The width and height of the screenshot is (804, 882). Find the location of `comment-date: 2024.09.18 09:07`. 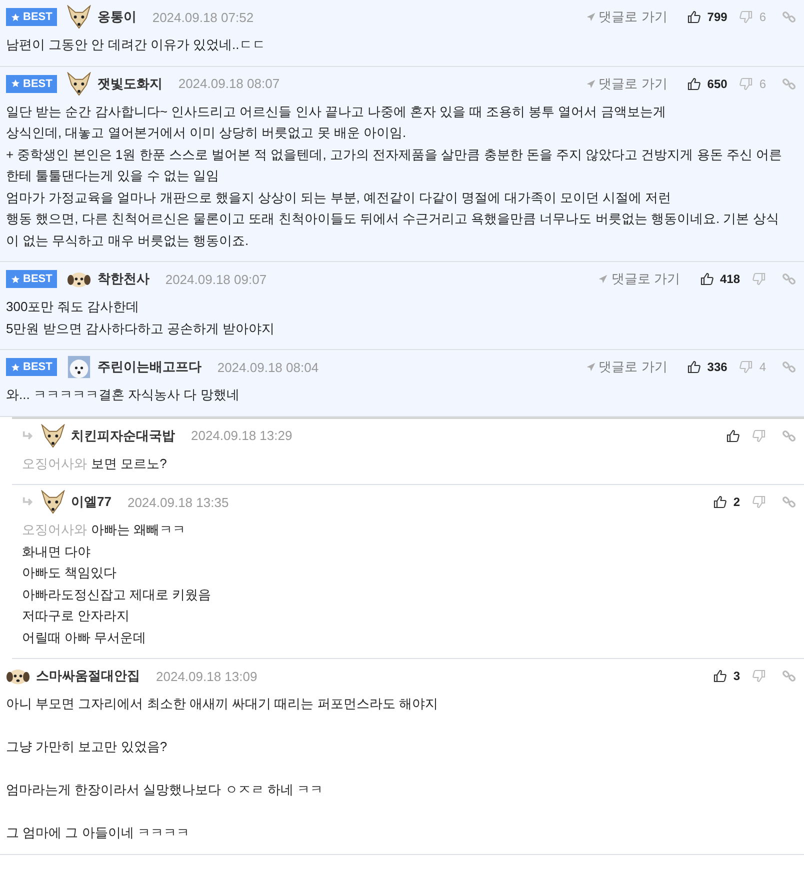

comment-date: 2024.09.18 09:07 is located at coordinates (216, 279).